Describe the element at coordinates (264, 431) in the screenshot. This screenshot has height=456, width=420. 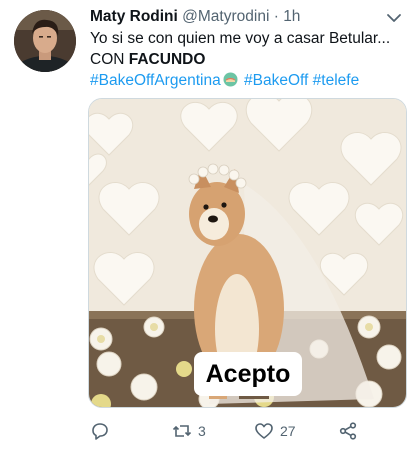
I see `heart-icon` at that location.